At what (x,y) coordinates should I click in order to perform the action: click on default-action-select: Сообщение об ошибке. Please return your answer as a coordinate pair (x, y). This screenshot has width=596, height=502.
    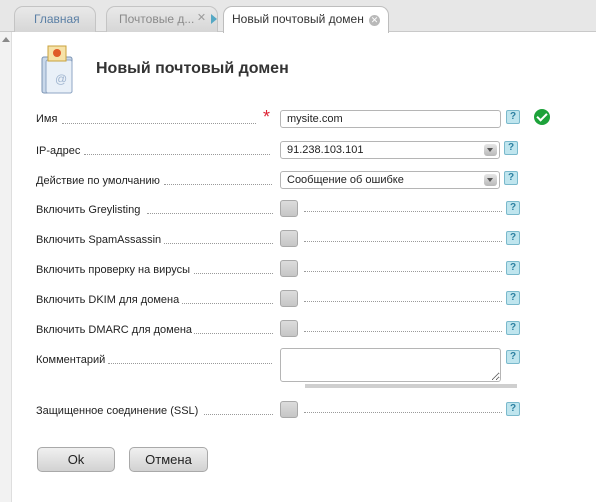
    Looking at the image, I should click on (390, 180).